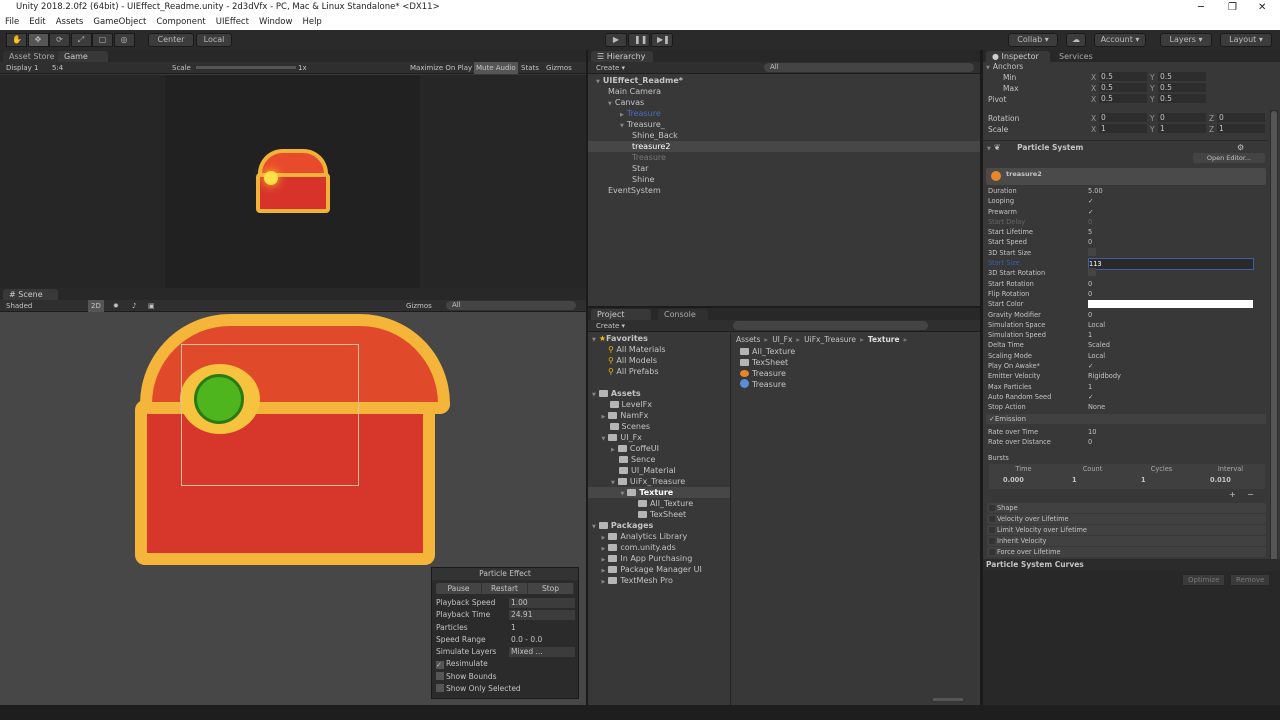 This screenshot has width=1280, height=720. What do you see at coordinates (1182, 117) in the screenshot?
I see `y-field: 0` at bounding box center [1182, 117].